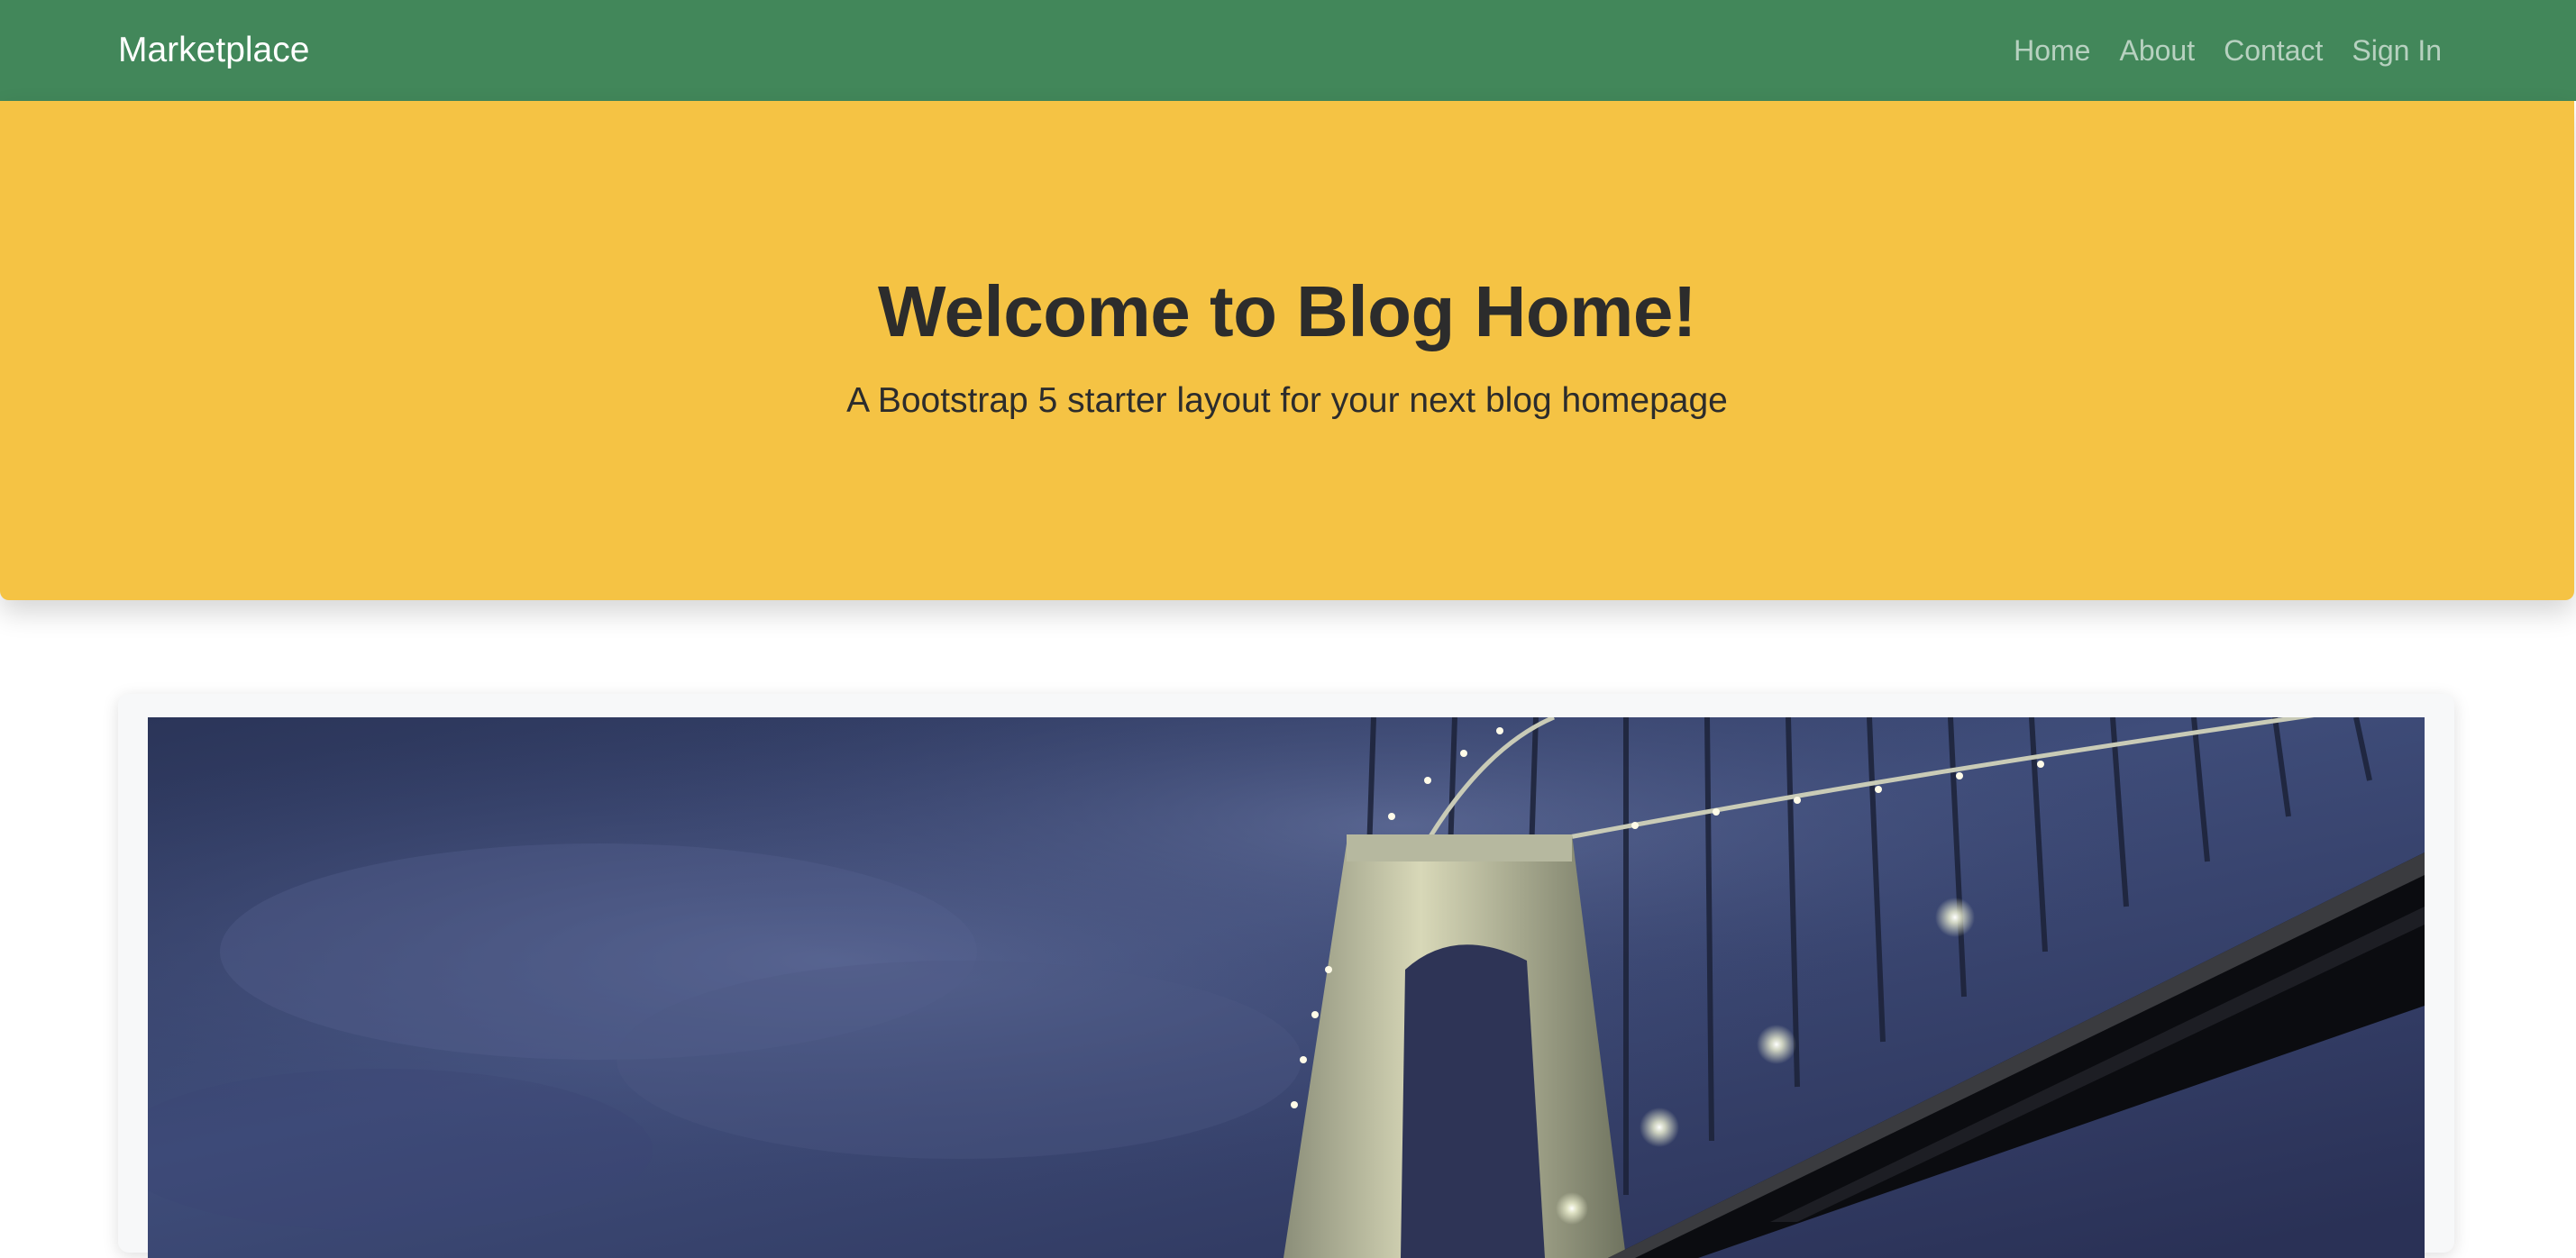 This screenshot has height=1258, width=2576. What do you see at coordinates (2052, 50) in the screenshot?
I see `nav-link-home: Home` at bounding box center [2052, 50].